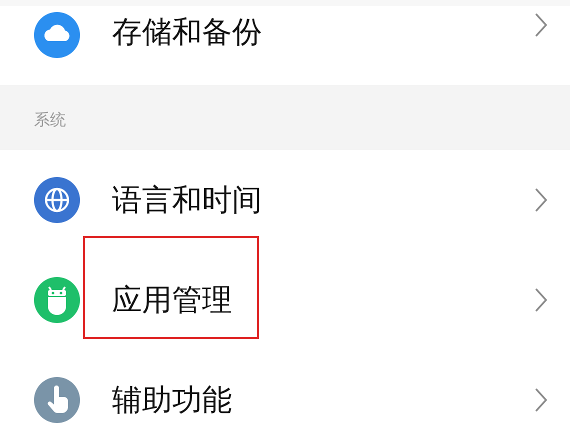  Describe the element at coordinates (187, 200) in the screenshot. I see `setting-label: 语言和时间` at that location.